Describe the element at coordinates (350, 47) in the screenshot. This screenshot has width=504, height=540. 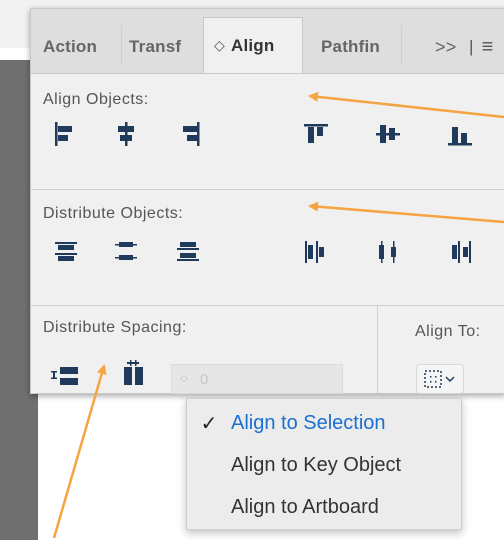
I see `tab-pathfinder: Pathfin` at that location.